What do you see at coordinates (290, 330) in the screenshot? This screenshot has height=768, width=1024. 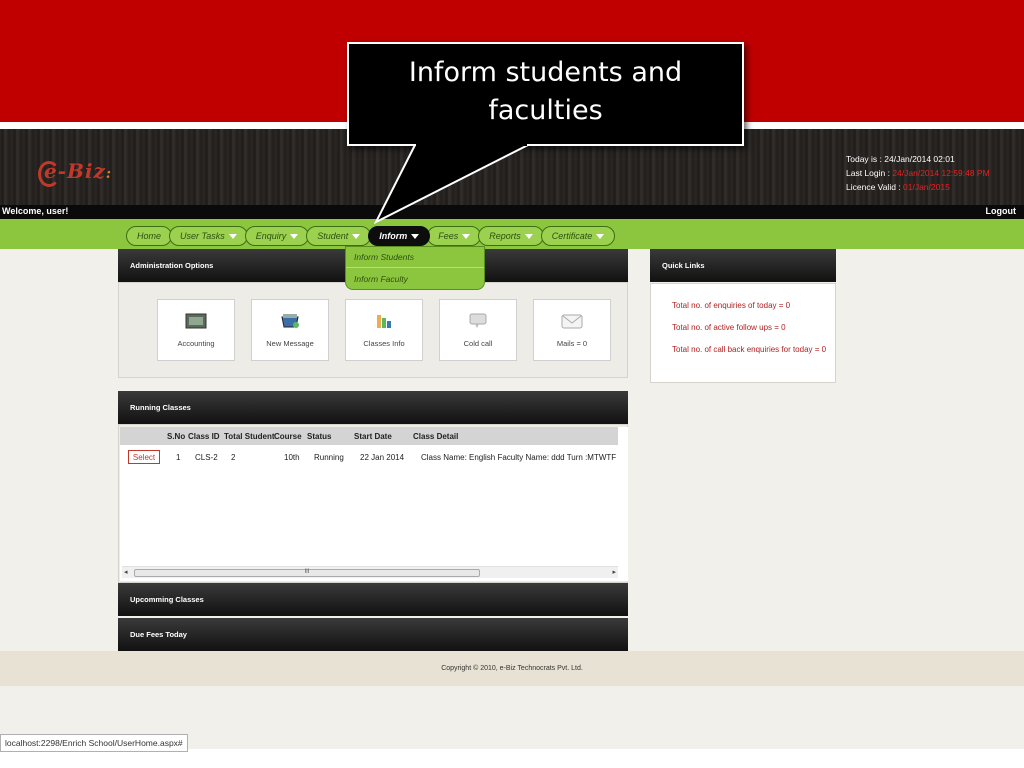 I see `tile-new-message: New Message` at bounding box center [290, 330].